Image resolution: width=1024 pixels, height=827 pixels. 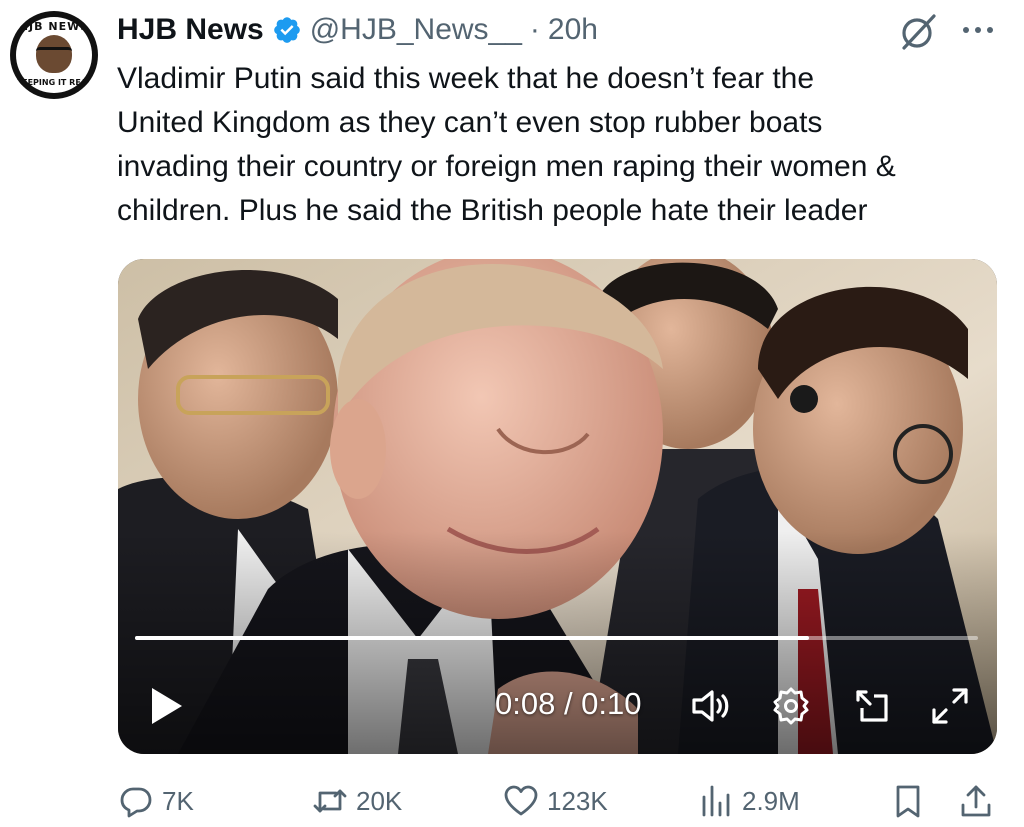 I want to click on reply-count: 7K, so click(x=178, y=800).